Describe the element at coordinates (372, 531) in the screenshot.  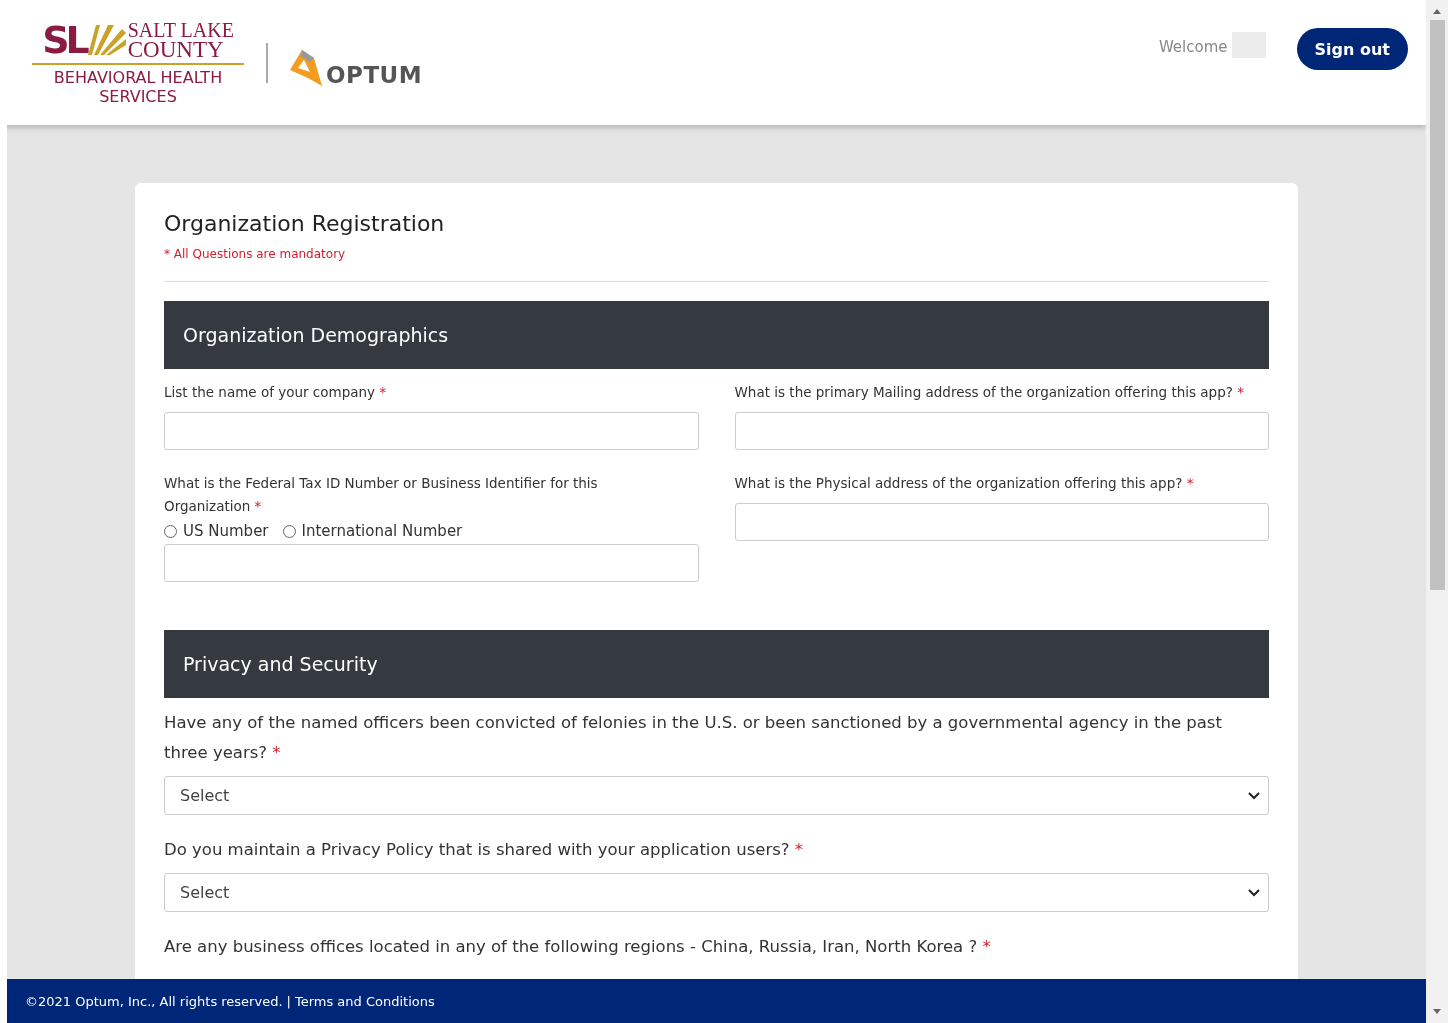
I see `radio-option: International Number` at that location.